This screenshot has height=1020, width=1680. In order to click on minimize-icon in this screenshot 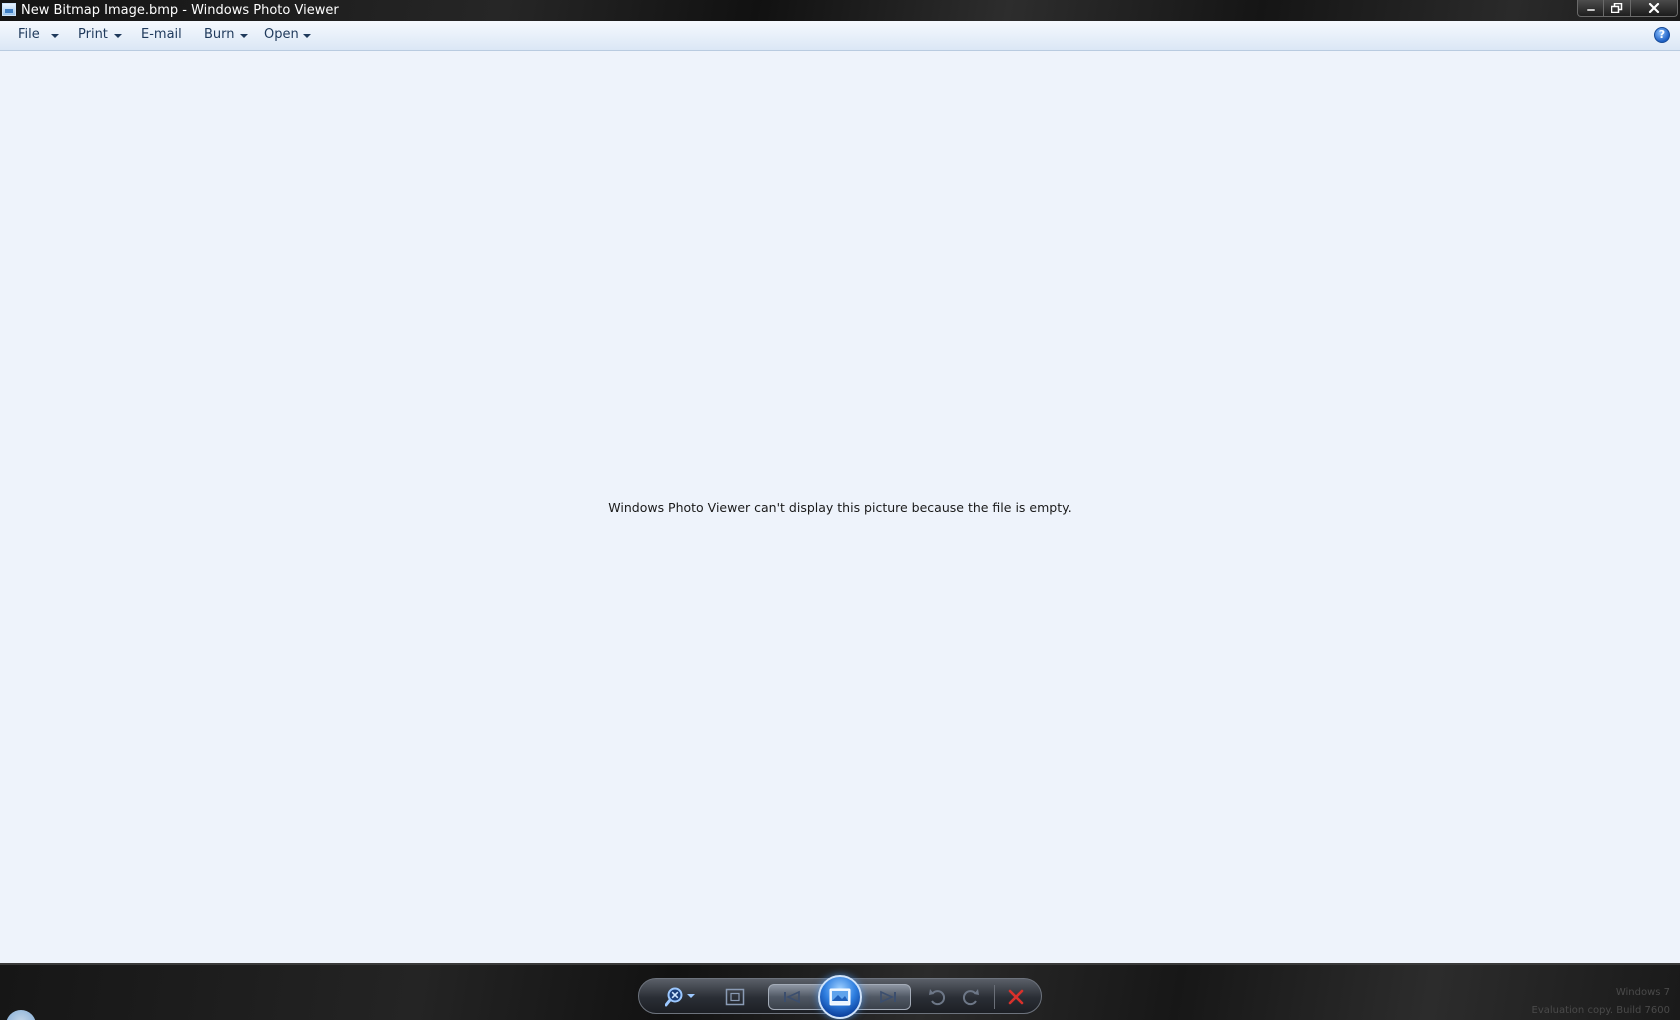, I will do `click(1590, 10)`.